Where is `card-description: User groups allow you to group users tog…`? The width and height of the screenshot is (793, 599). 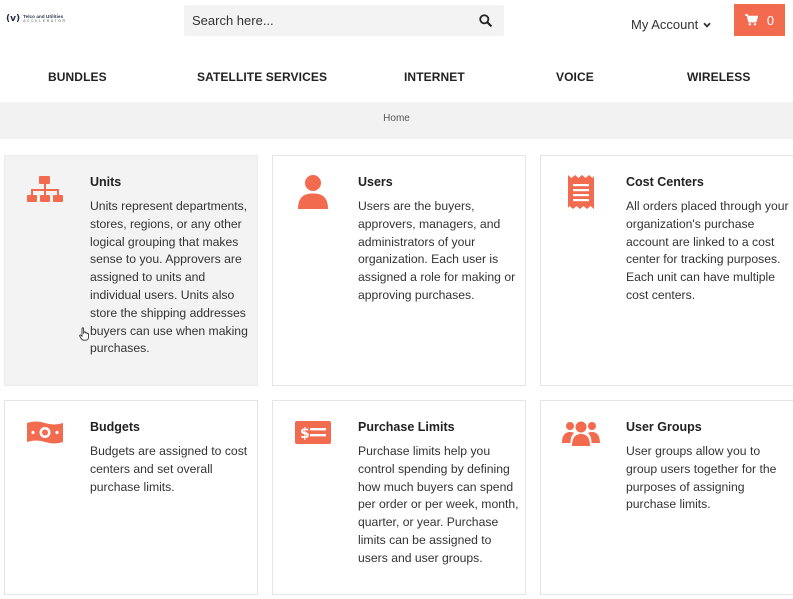 card-description: User groups allow you to group users tog… is located at coordinates (701, 478).